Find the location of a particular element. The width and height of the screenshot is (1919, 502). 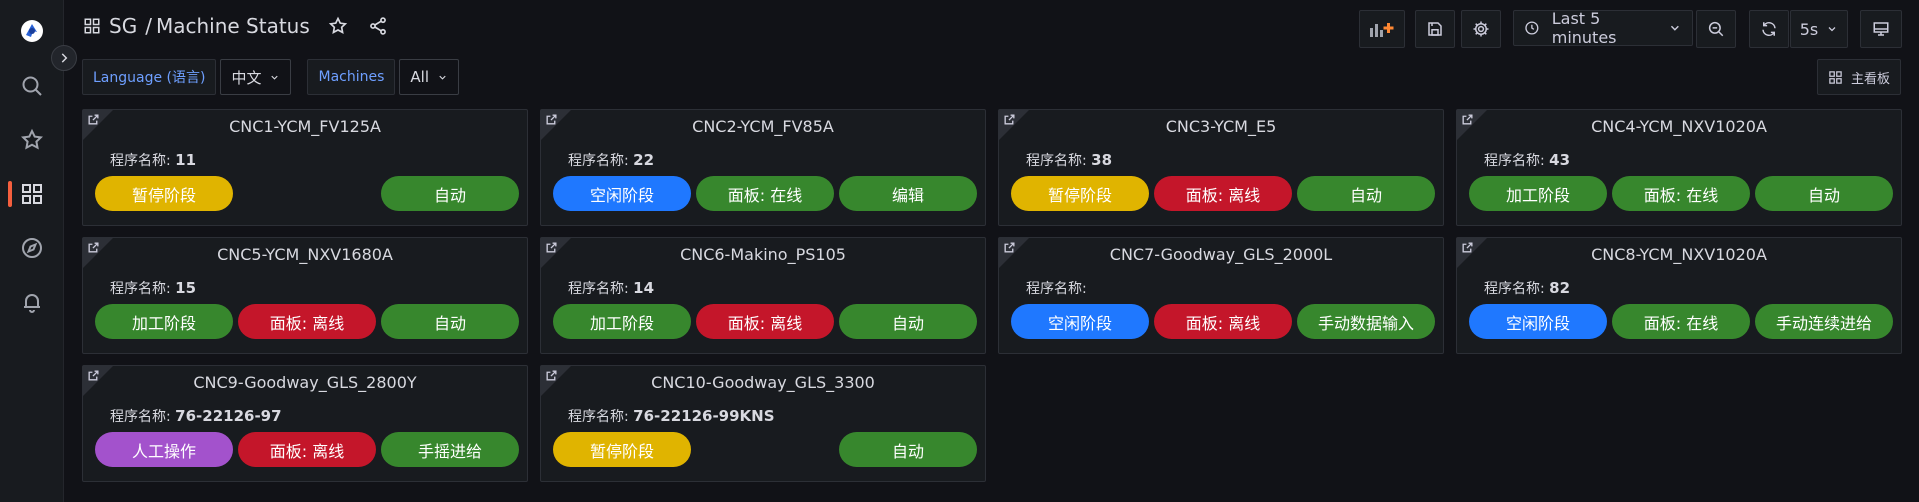

settings-button is located at coordinates (1481, 29).